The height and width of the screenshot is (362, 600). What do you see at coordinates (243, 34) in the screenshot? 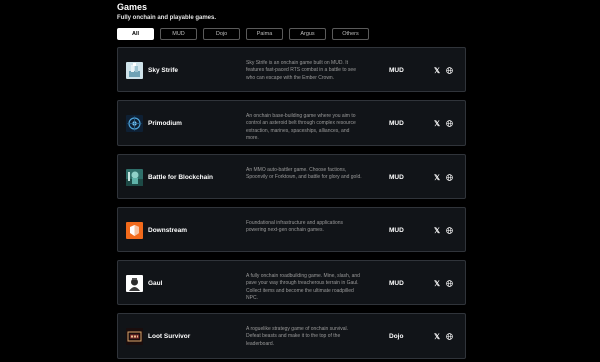
I see `filter-tabs: All MUD Dojo Paima Argus Others` at bounding box center [243, 34].